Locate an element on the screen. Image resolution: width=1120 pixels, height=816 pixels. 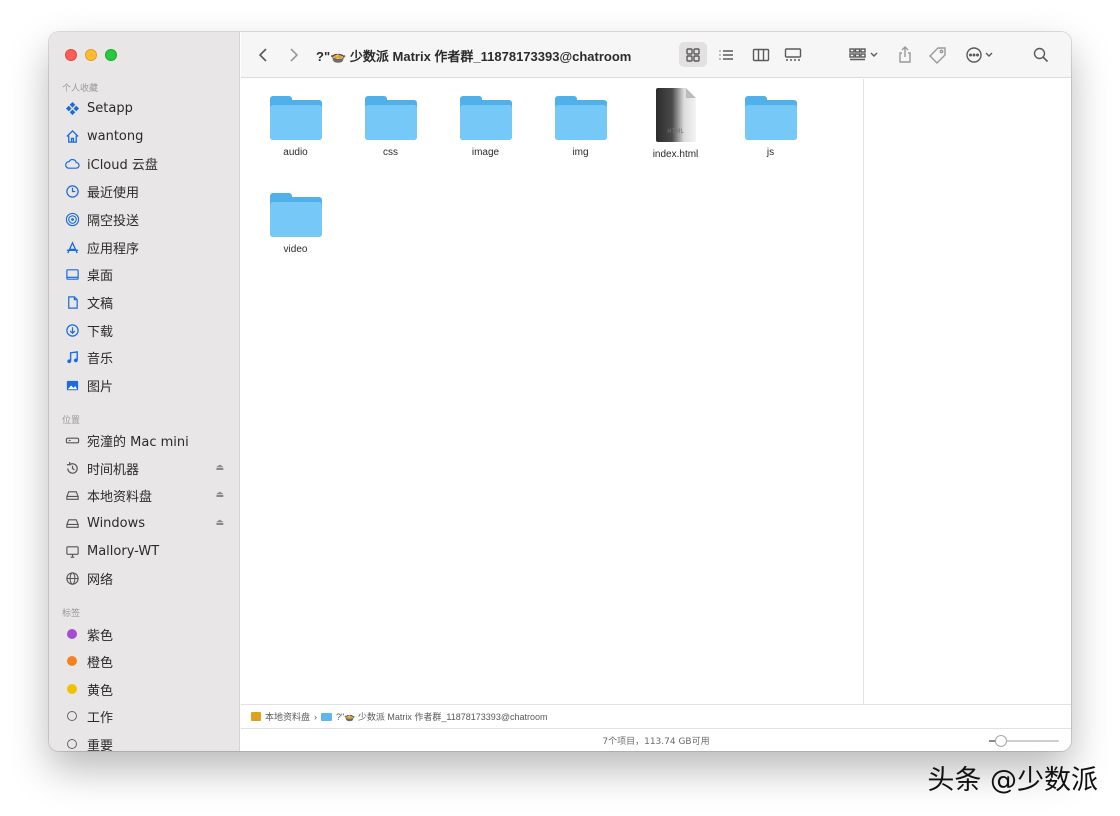
sidebar-item-icloud: iCloud 云盘 is located at coordinates (145, 163).